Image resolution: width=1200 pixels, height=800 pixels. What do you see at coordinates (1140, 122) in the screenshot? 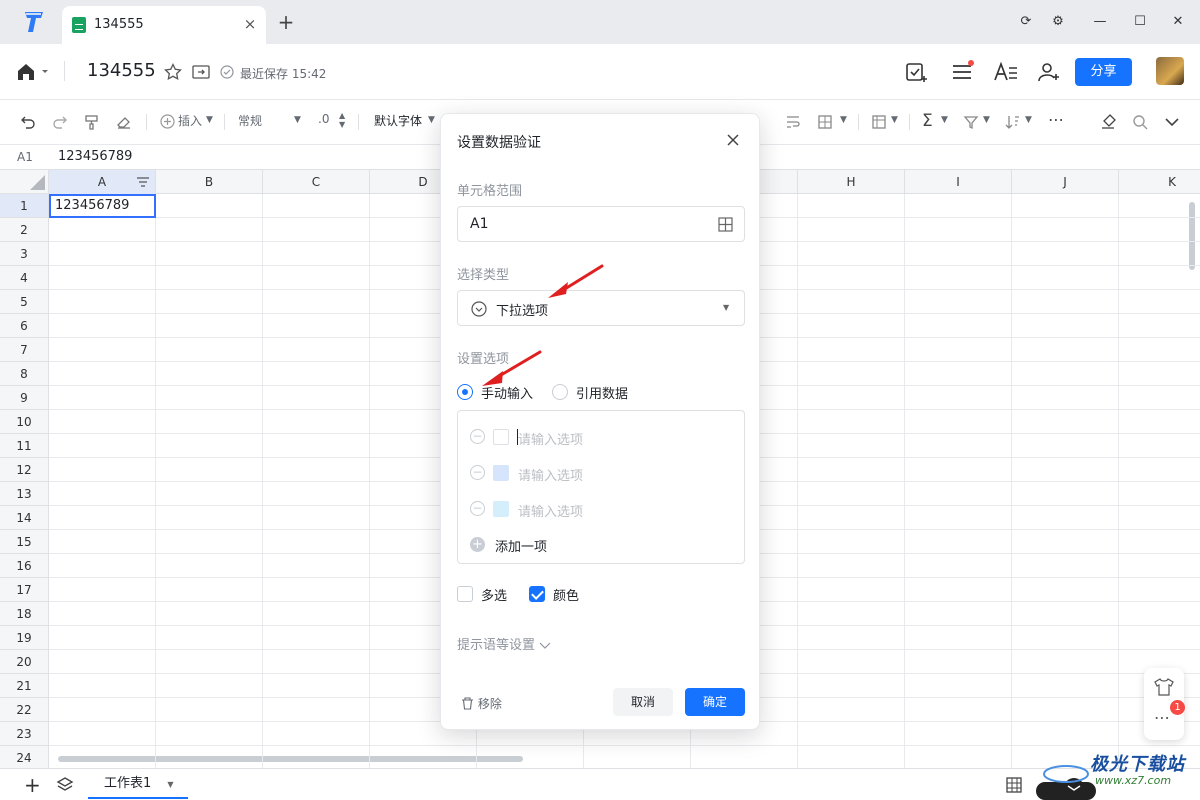
I see `search-icon` at bounding box center [1140, 122].